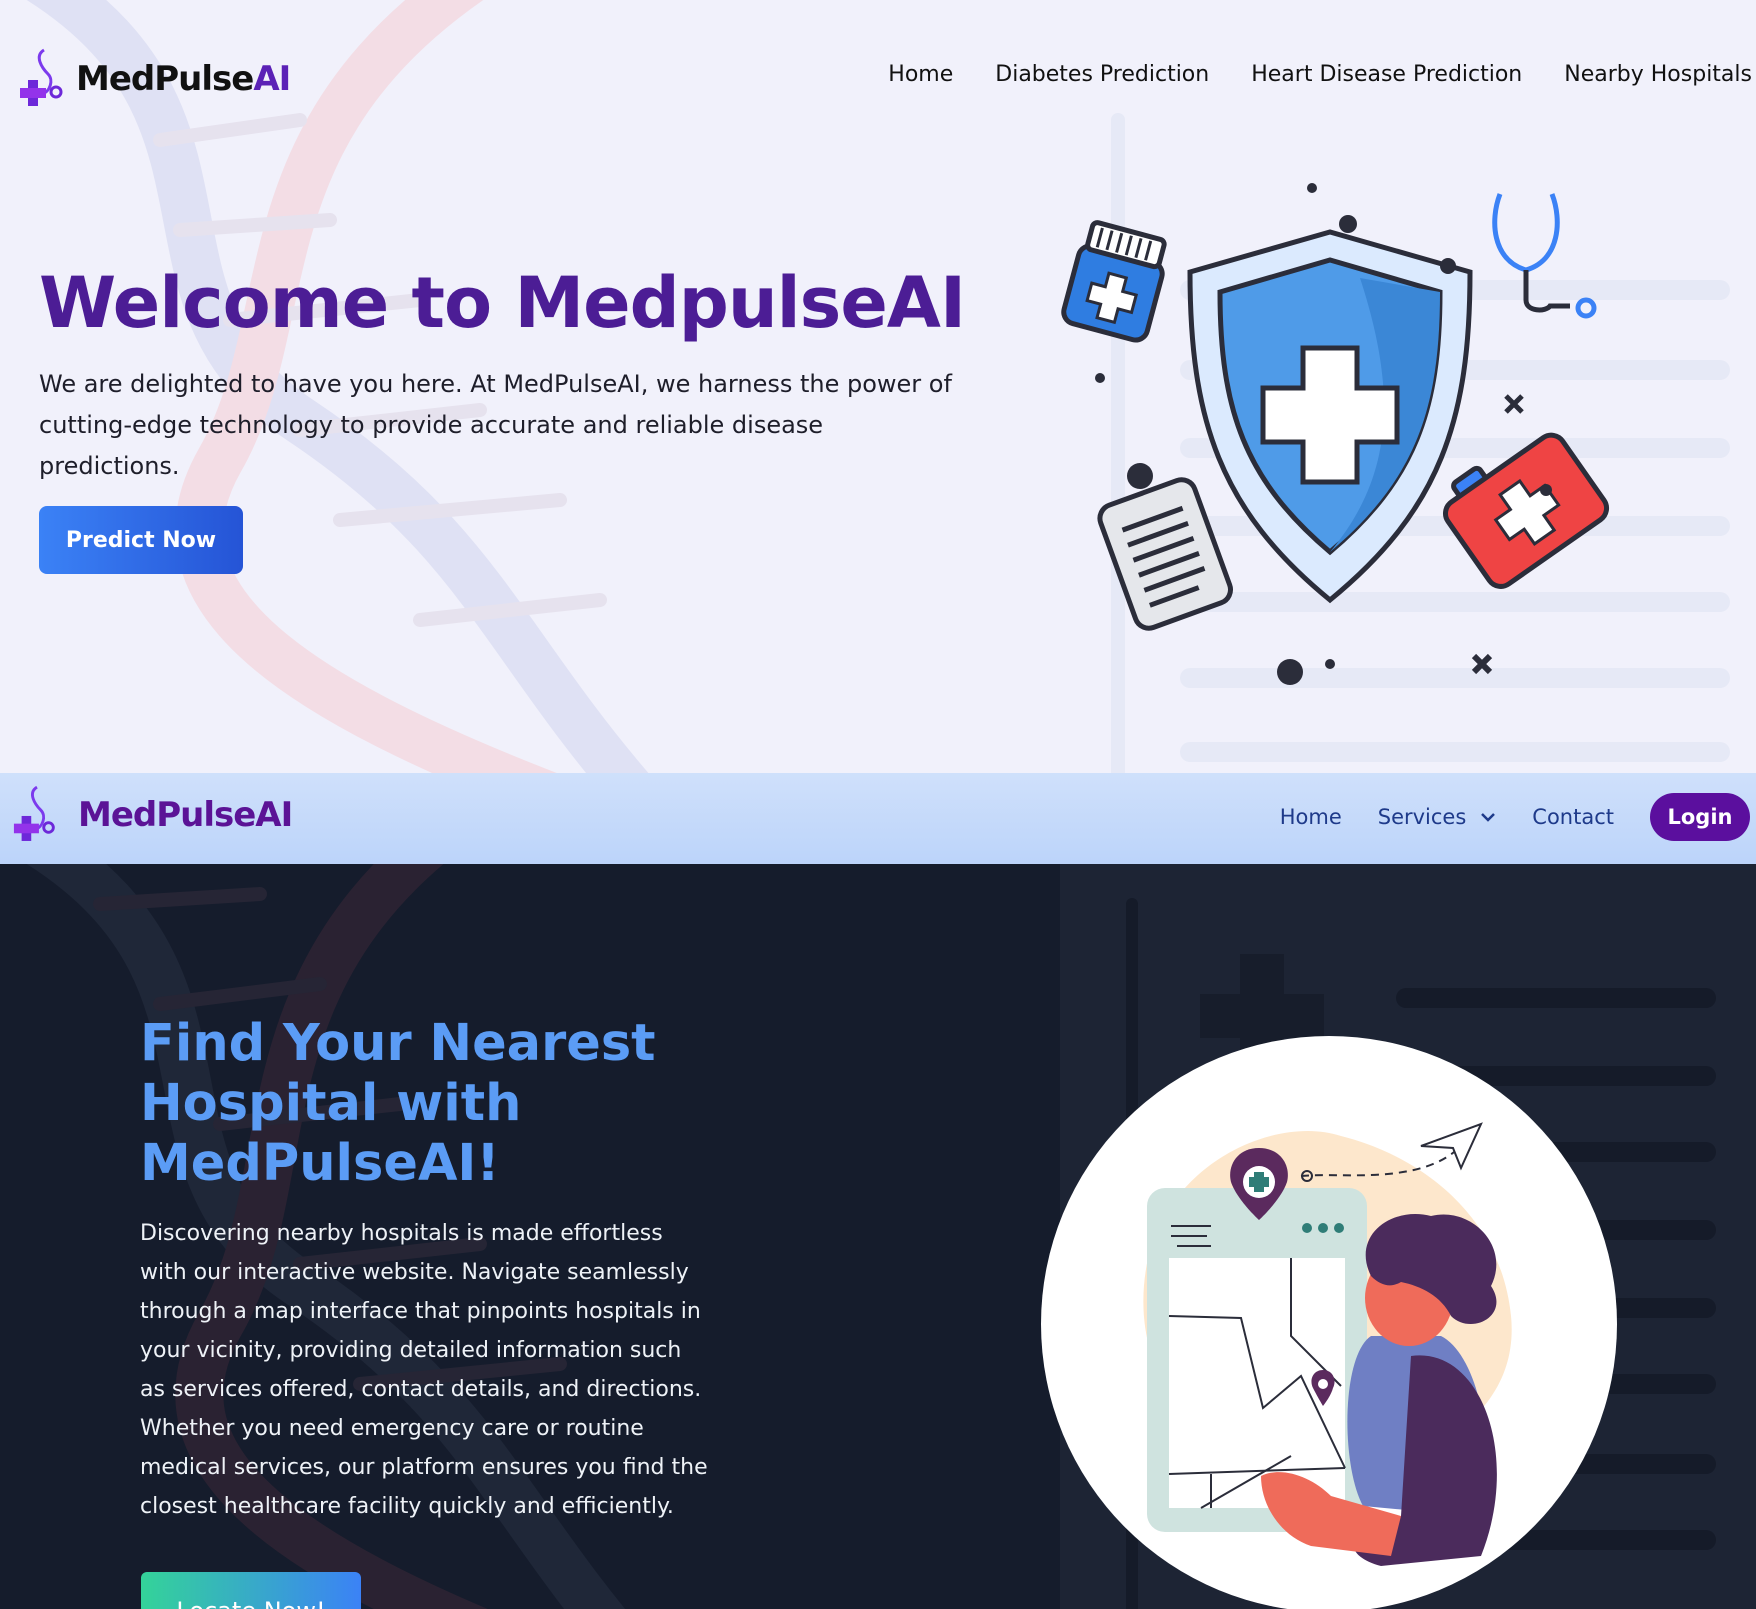 The height and width of the screenshot is (1609, 1756). What do you see at coordinates (1422, 817) in the screenshot?
I see `services-label: Services` at bounding box center [1422, 817].